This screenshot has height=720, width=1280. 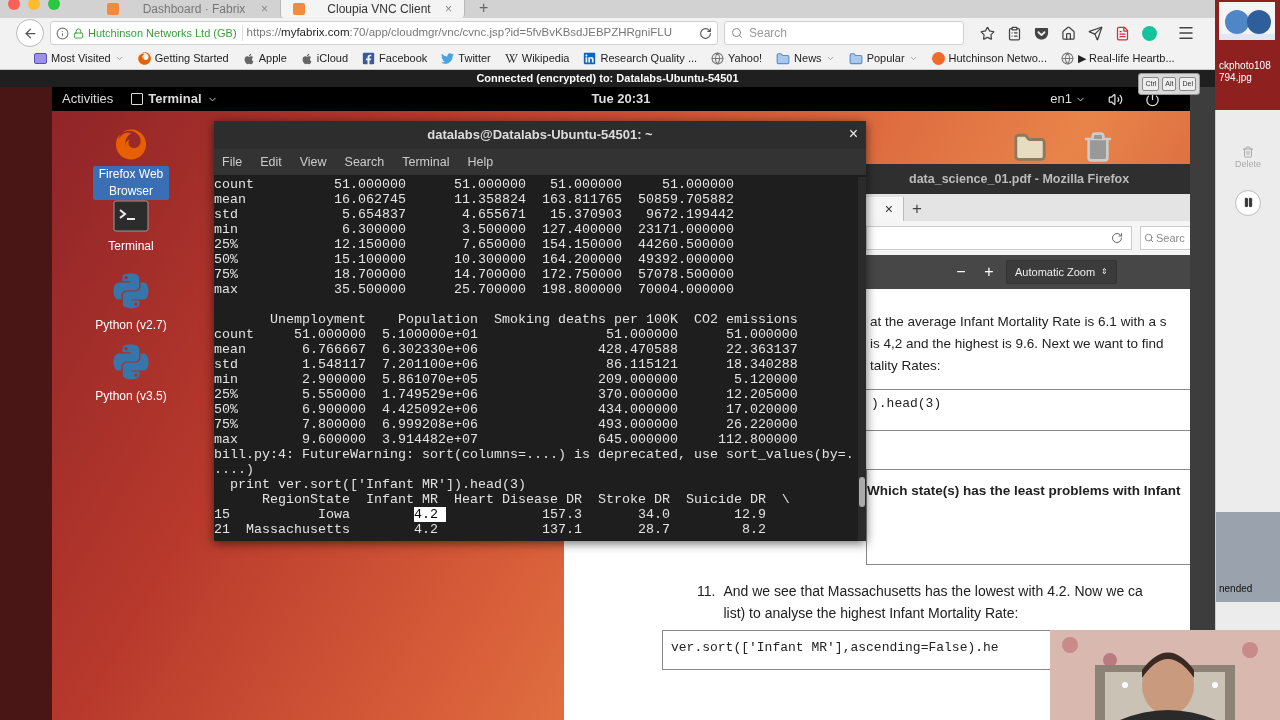 What do you see at coordinates (480, 162) in the screenshot?
I see `menu-item: Help` at bounding box center [480, 162].